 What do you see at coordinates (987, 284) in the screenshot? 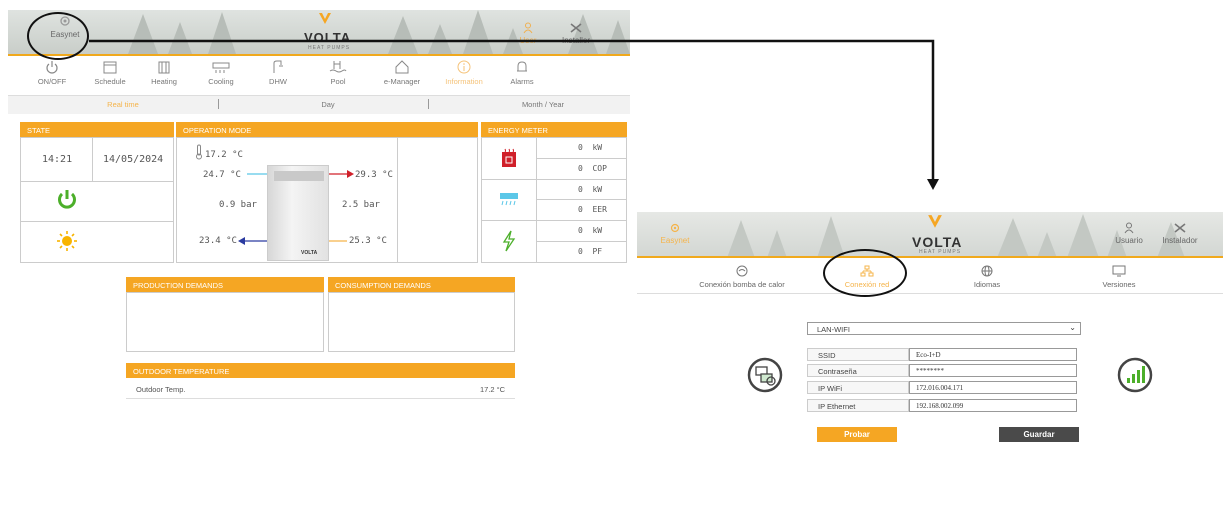
I see `menu-label: Idiomas` at bounding box center [987, 284].